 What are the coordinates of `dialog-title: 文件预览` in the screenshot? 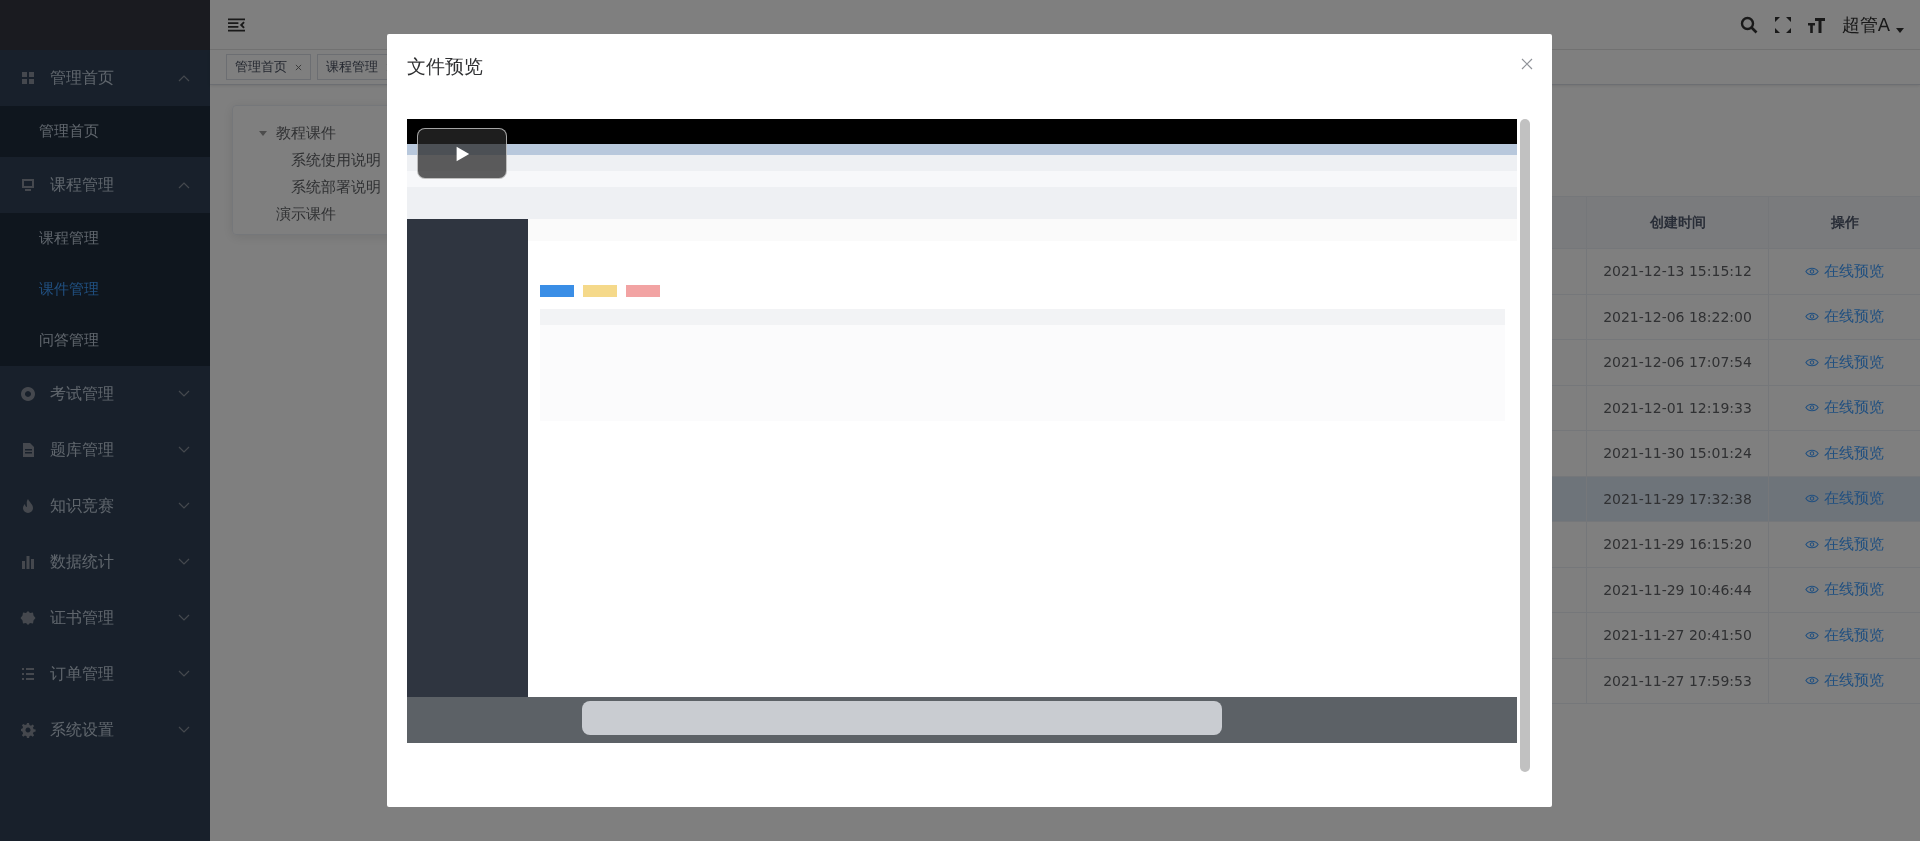 It's located at (445, 66).